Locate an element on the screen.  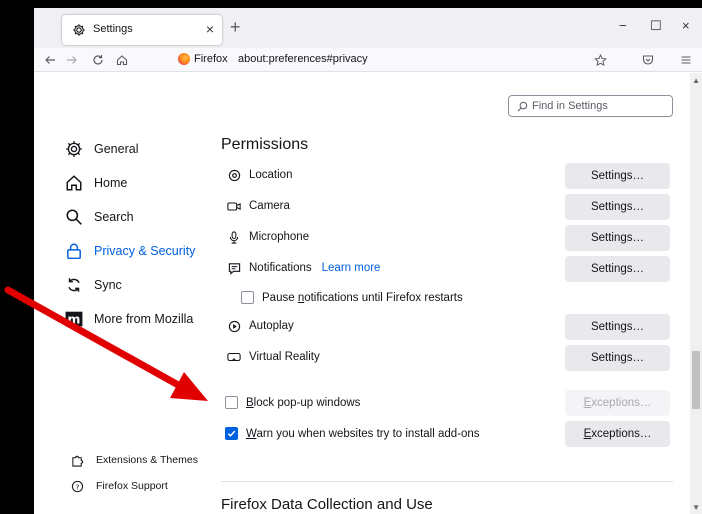
tab-strip: Settings × + − ☐ × is located at coordinates (368, 28).